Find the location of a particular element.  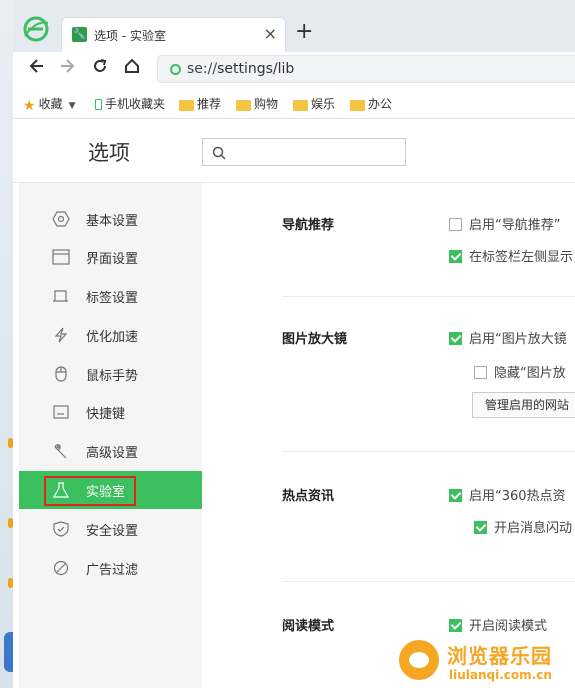

navigation-bar: se://settings/lib is located at coordinates (294, 70).